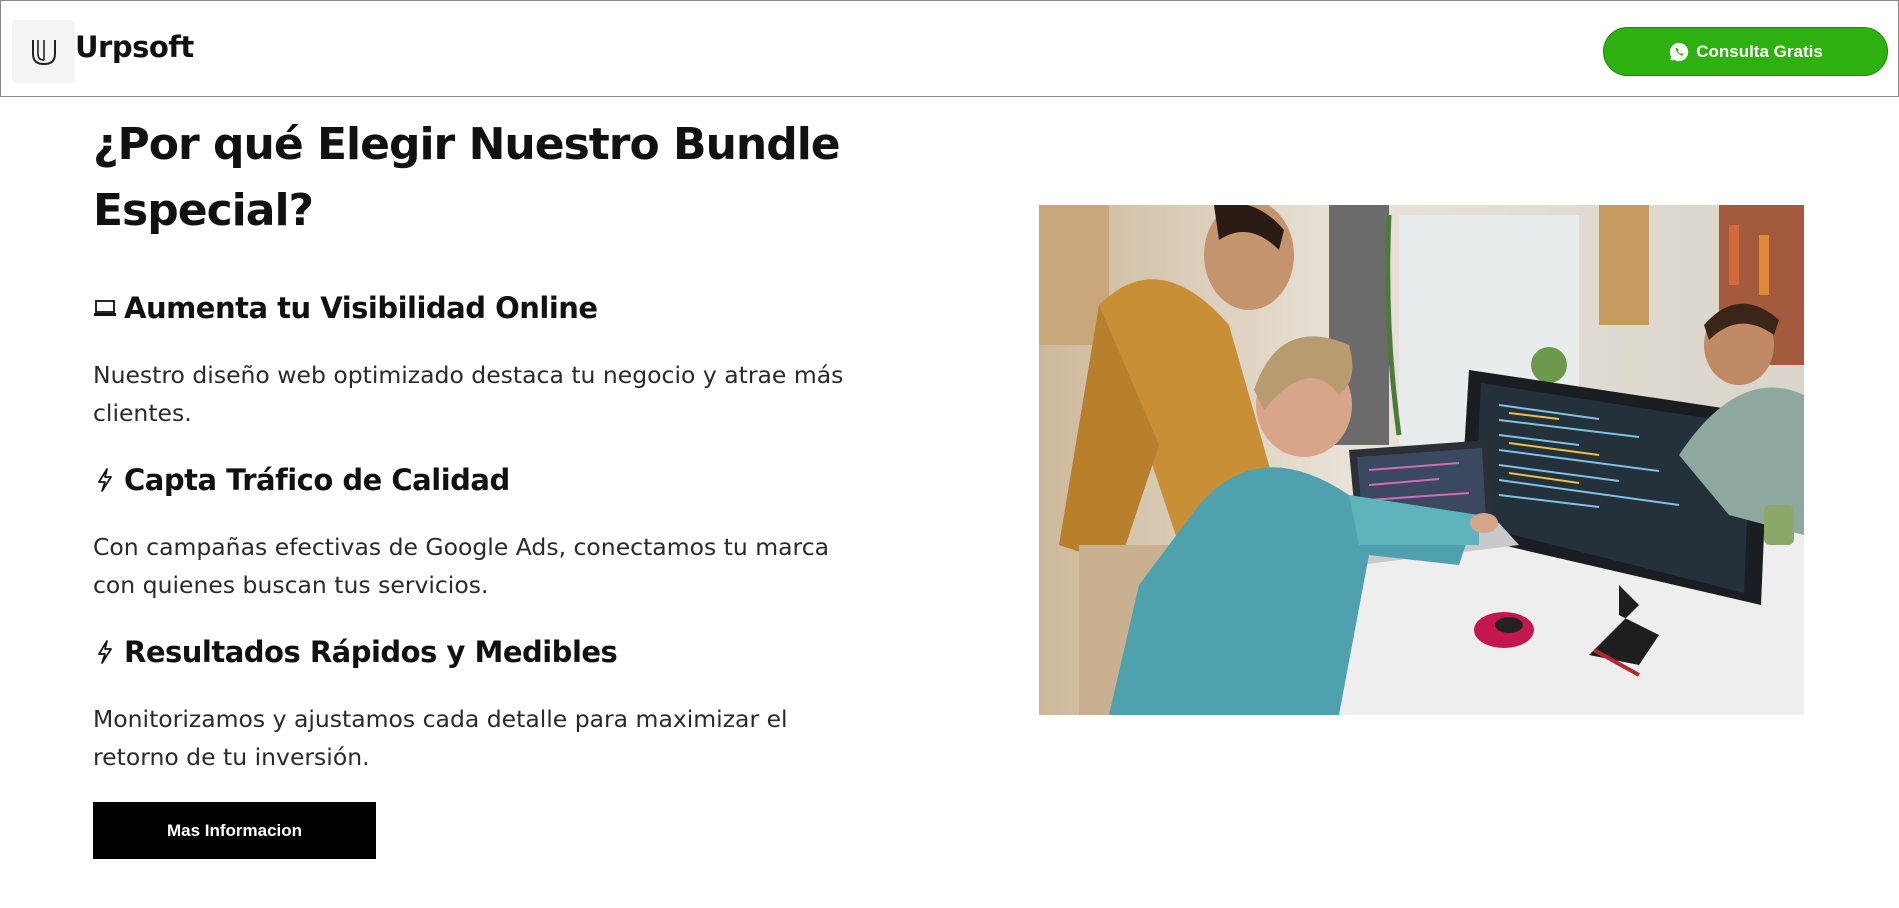  I want to click on consulta-gratis-label: Consulta Gratis, so click(1759, 51).